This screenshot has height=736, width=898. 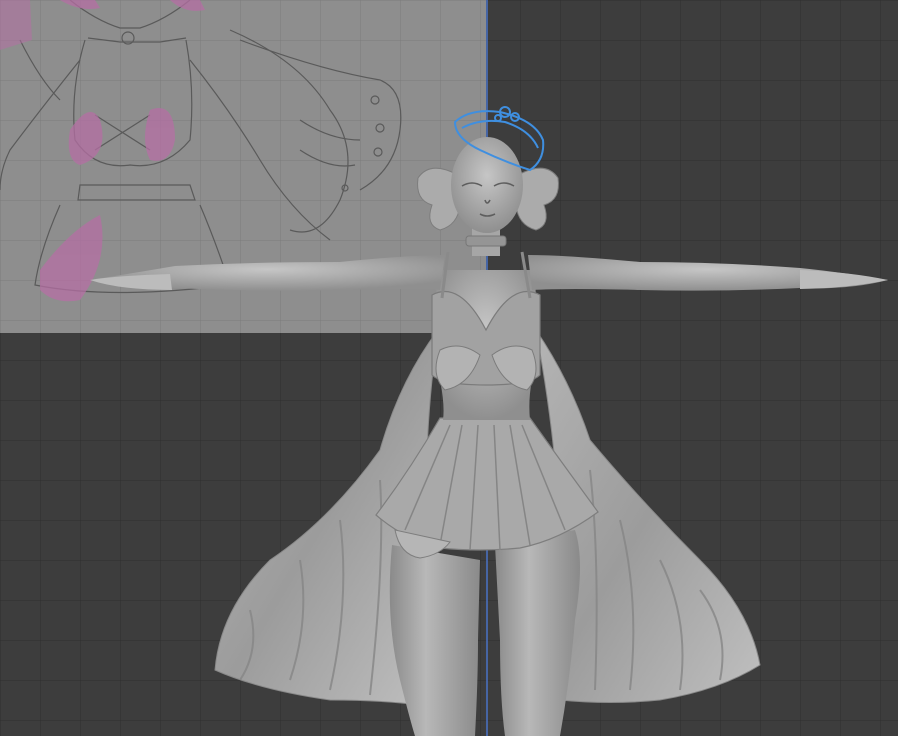 What do you see at coordinates (486, 241) in the screenshot?
I see `choker` at bounding box center [486, 241].